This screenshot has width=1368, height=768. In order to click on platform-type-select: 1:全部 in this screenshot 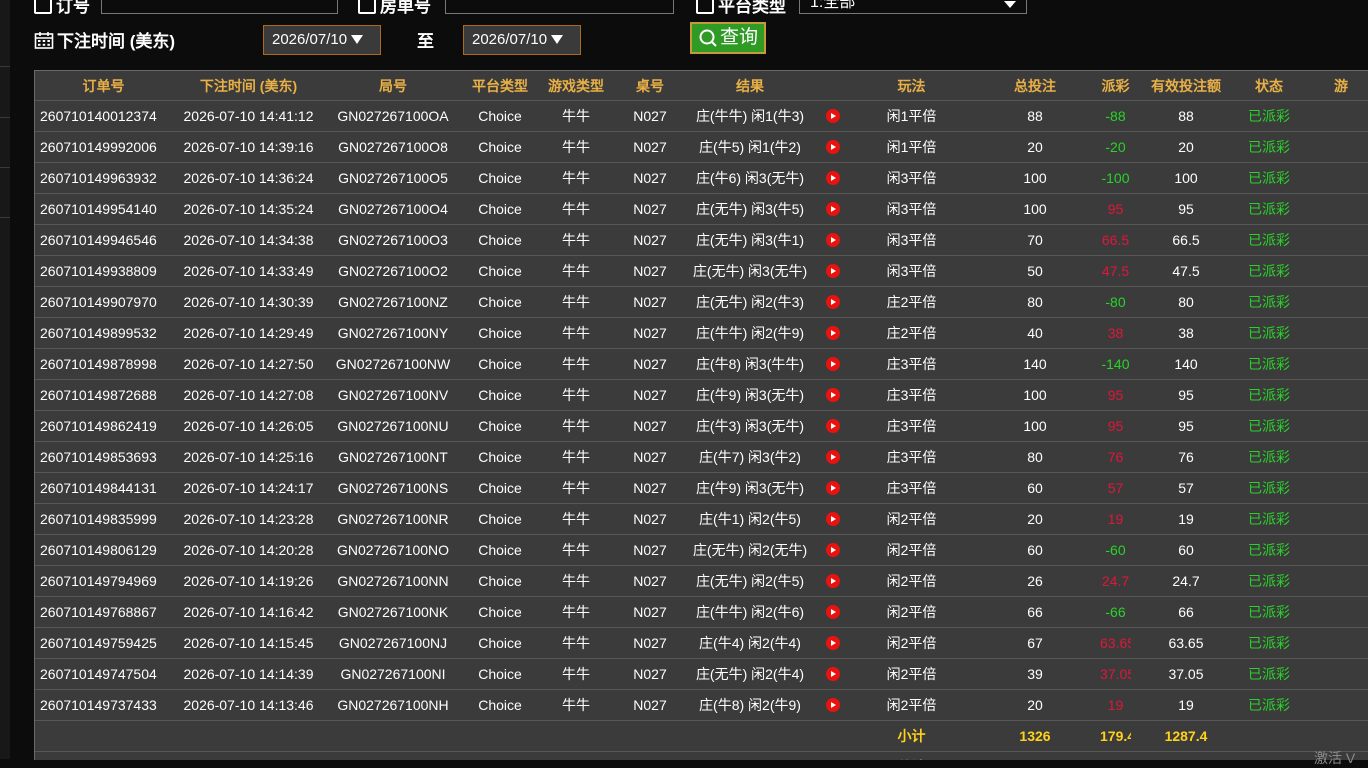, I will do `click(913, 7)`.